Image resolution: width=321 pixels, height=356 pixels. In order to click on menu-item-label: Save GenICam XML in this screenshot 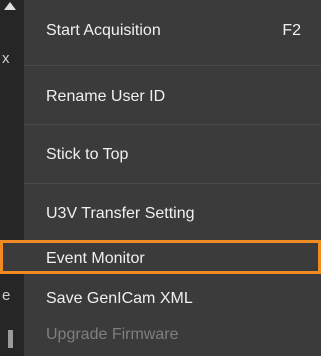, I will do `click(119, 298)`.